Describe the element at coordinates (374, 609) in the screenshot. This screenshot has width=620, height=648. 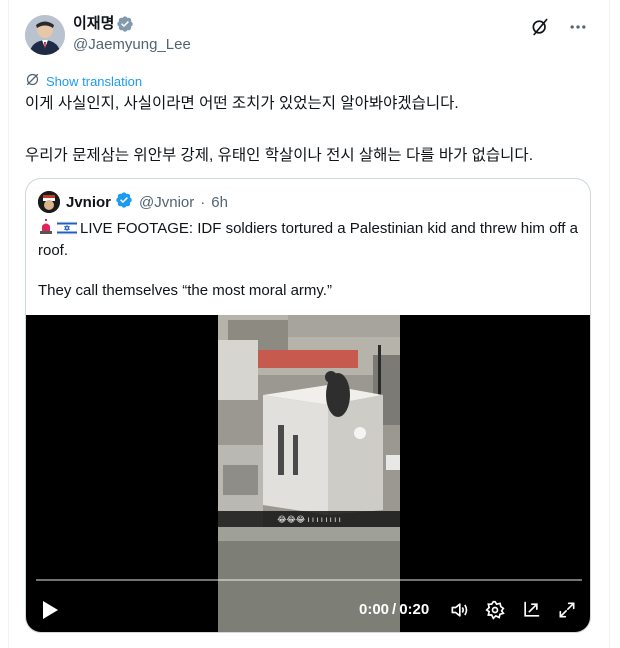
I see `video-current-time: 0:00` at that location.